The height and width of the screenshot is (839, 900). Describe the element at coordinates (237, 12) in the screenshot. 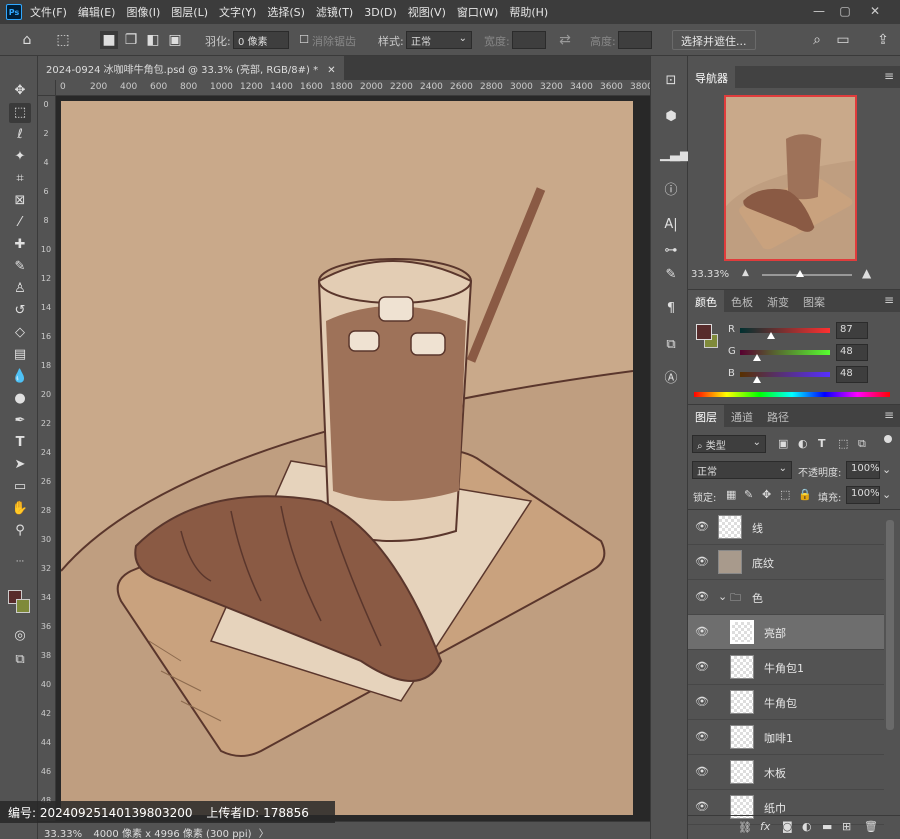

I see `menu-type: 文字(Y)` at that location.